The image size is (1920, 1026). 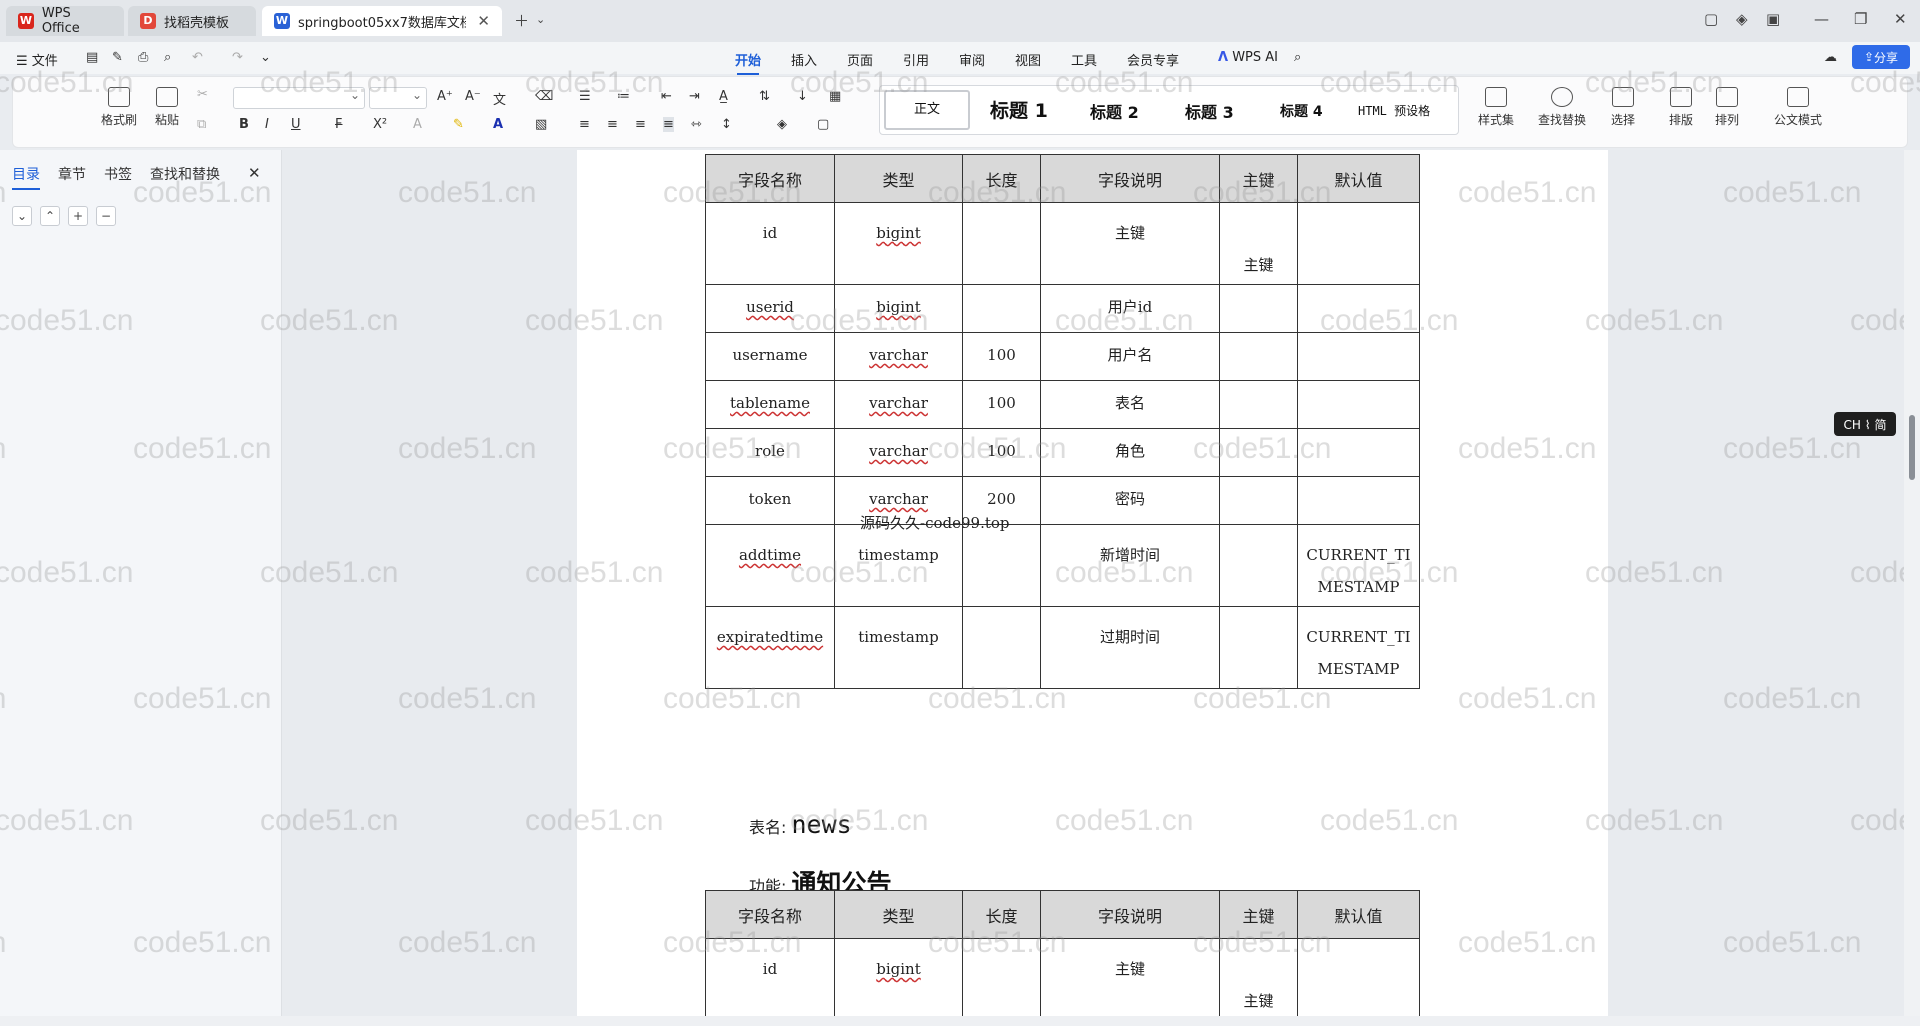 What do you see at coordinates (1865, 424) in the screenshot?
I see `ime-indicator: CH ⌇ 简` at bounding box center [1865, 424].